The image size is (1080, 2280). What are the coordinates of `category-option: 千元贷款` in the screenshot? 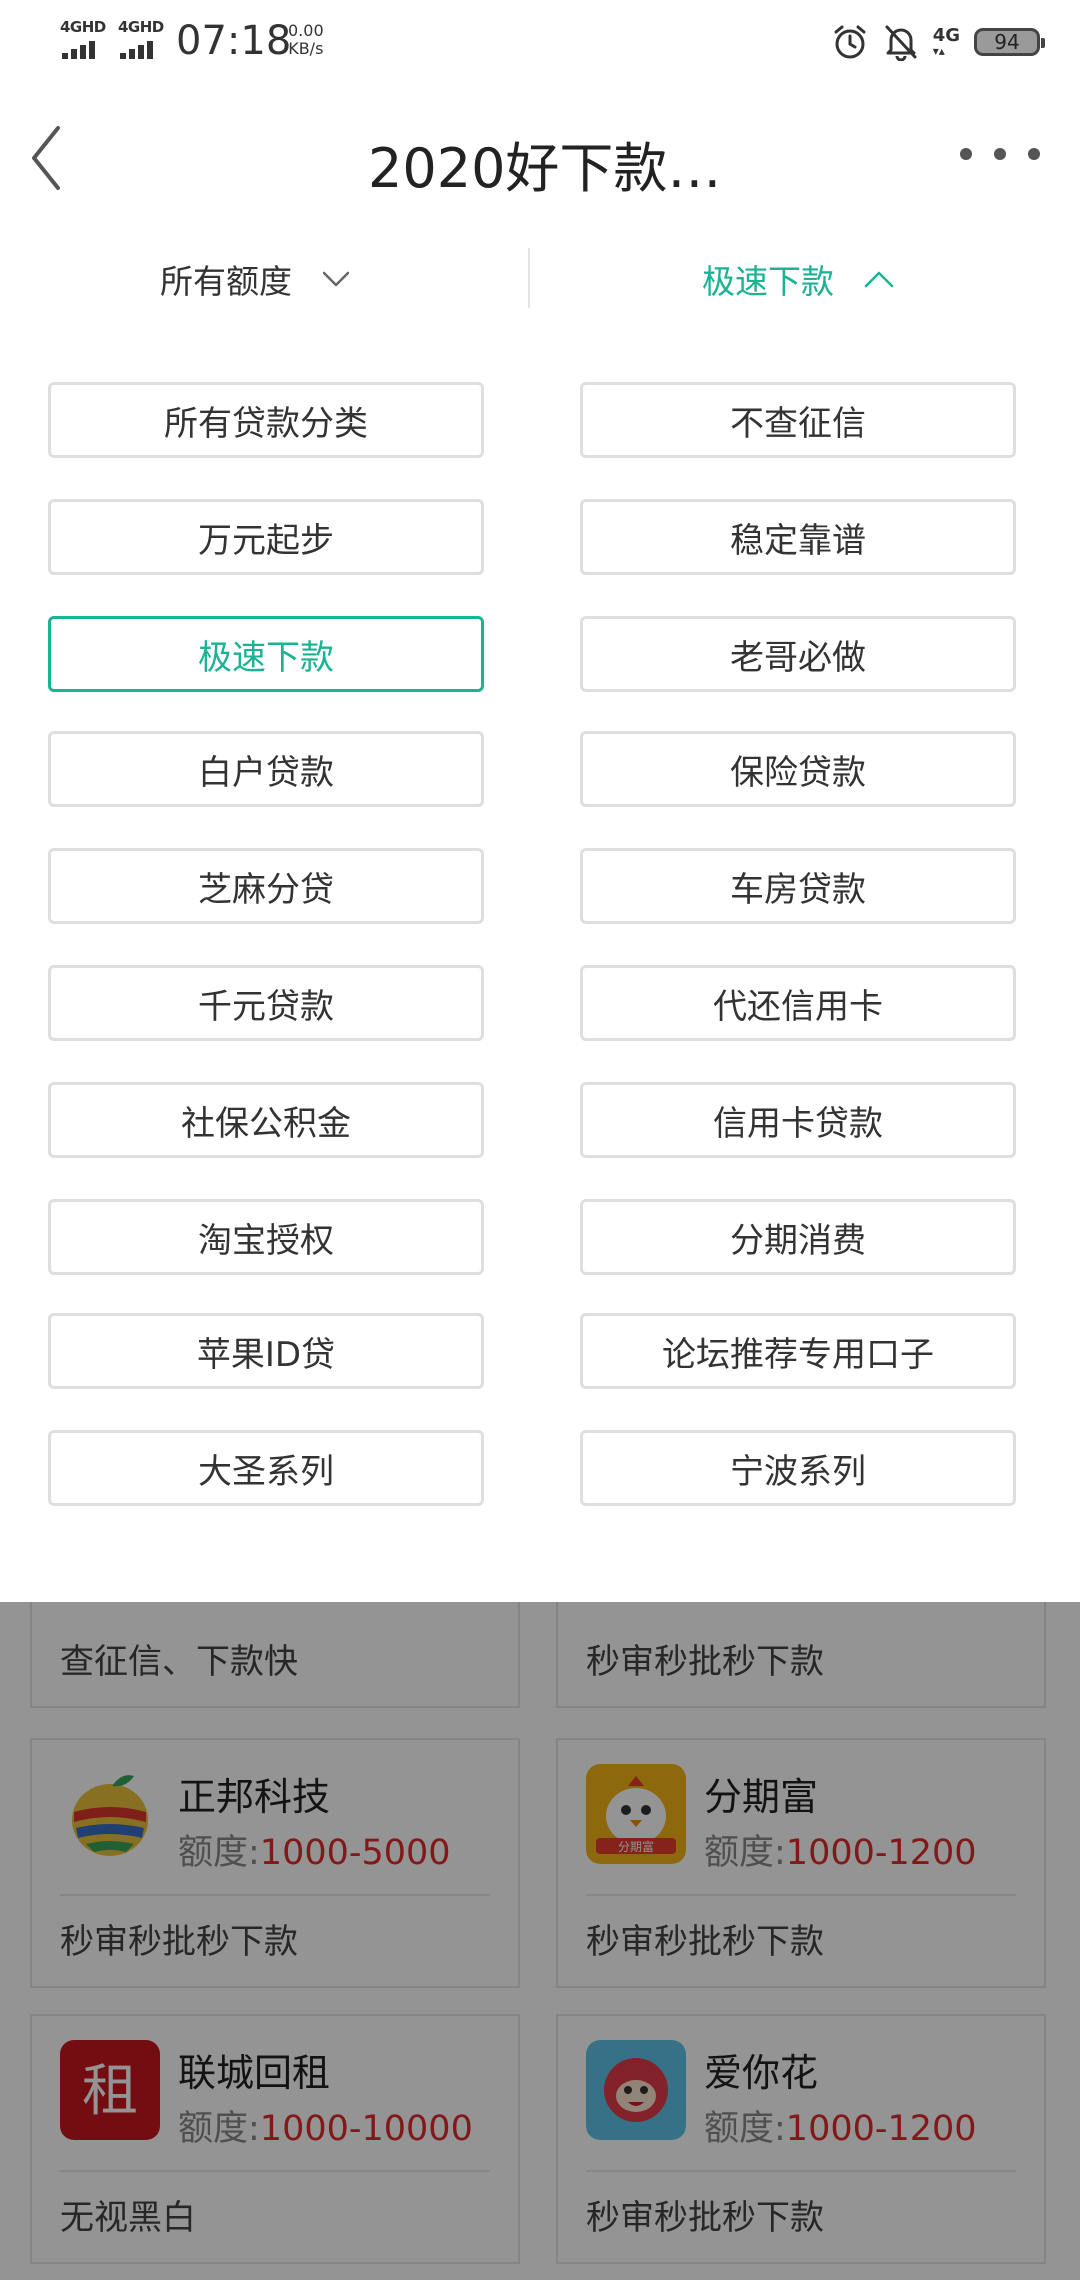 It's located at (266, 1003).